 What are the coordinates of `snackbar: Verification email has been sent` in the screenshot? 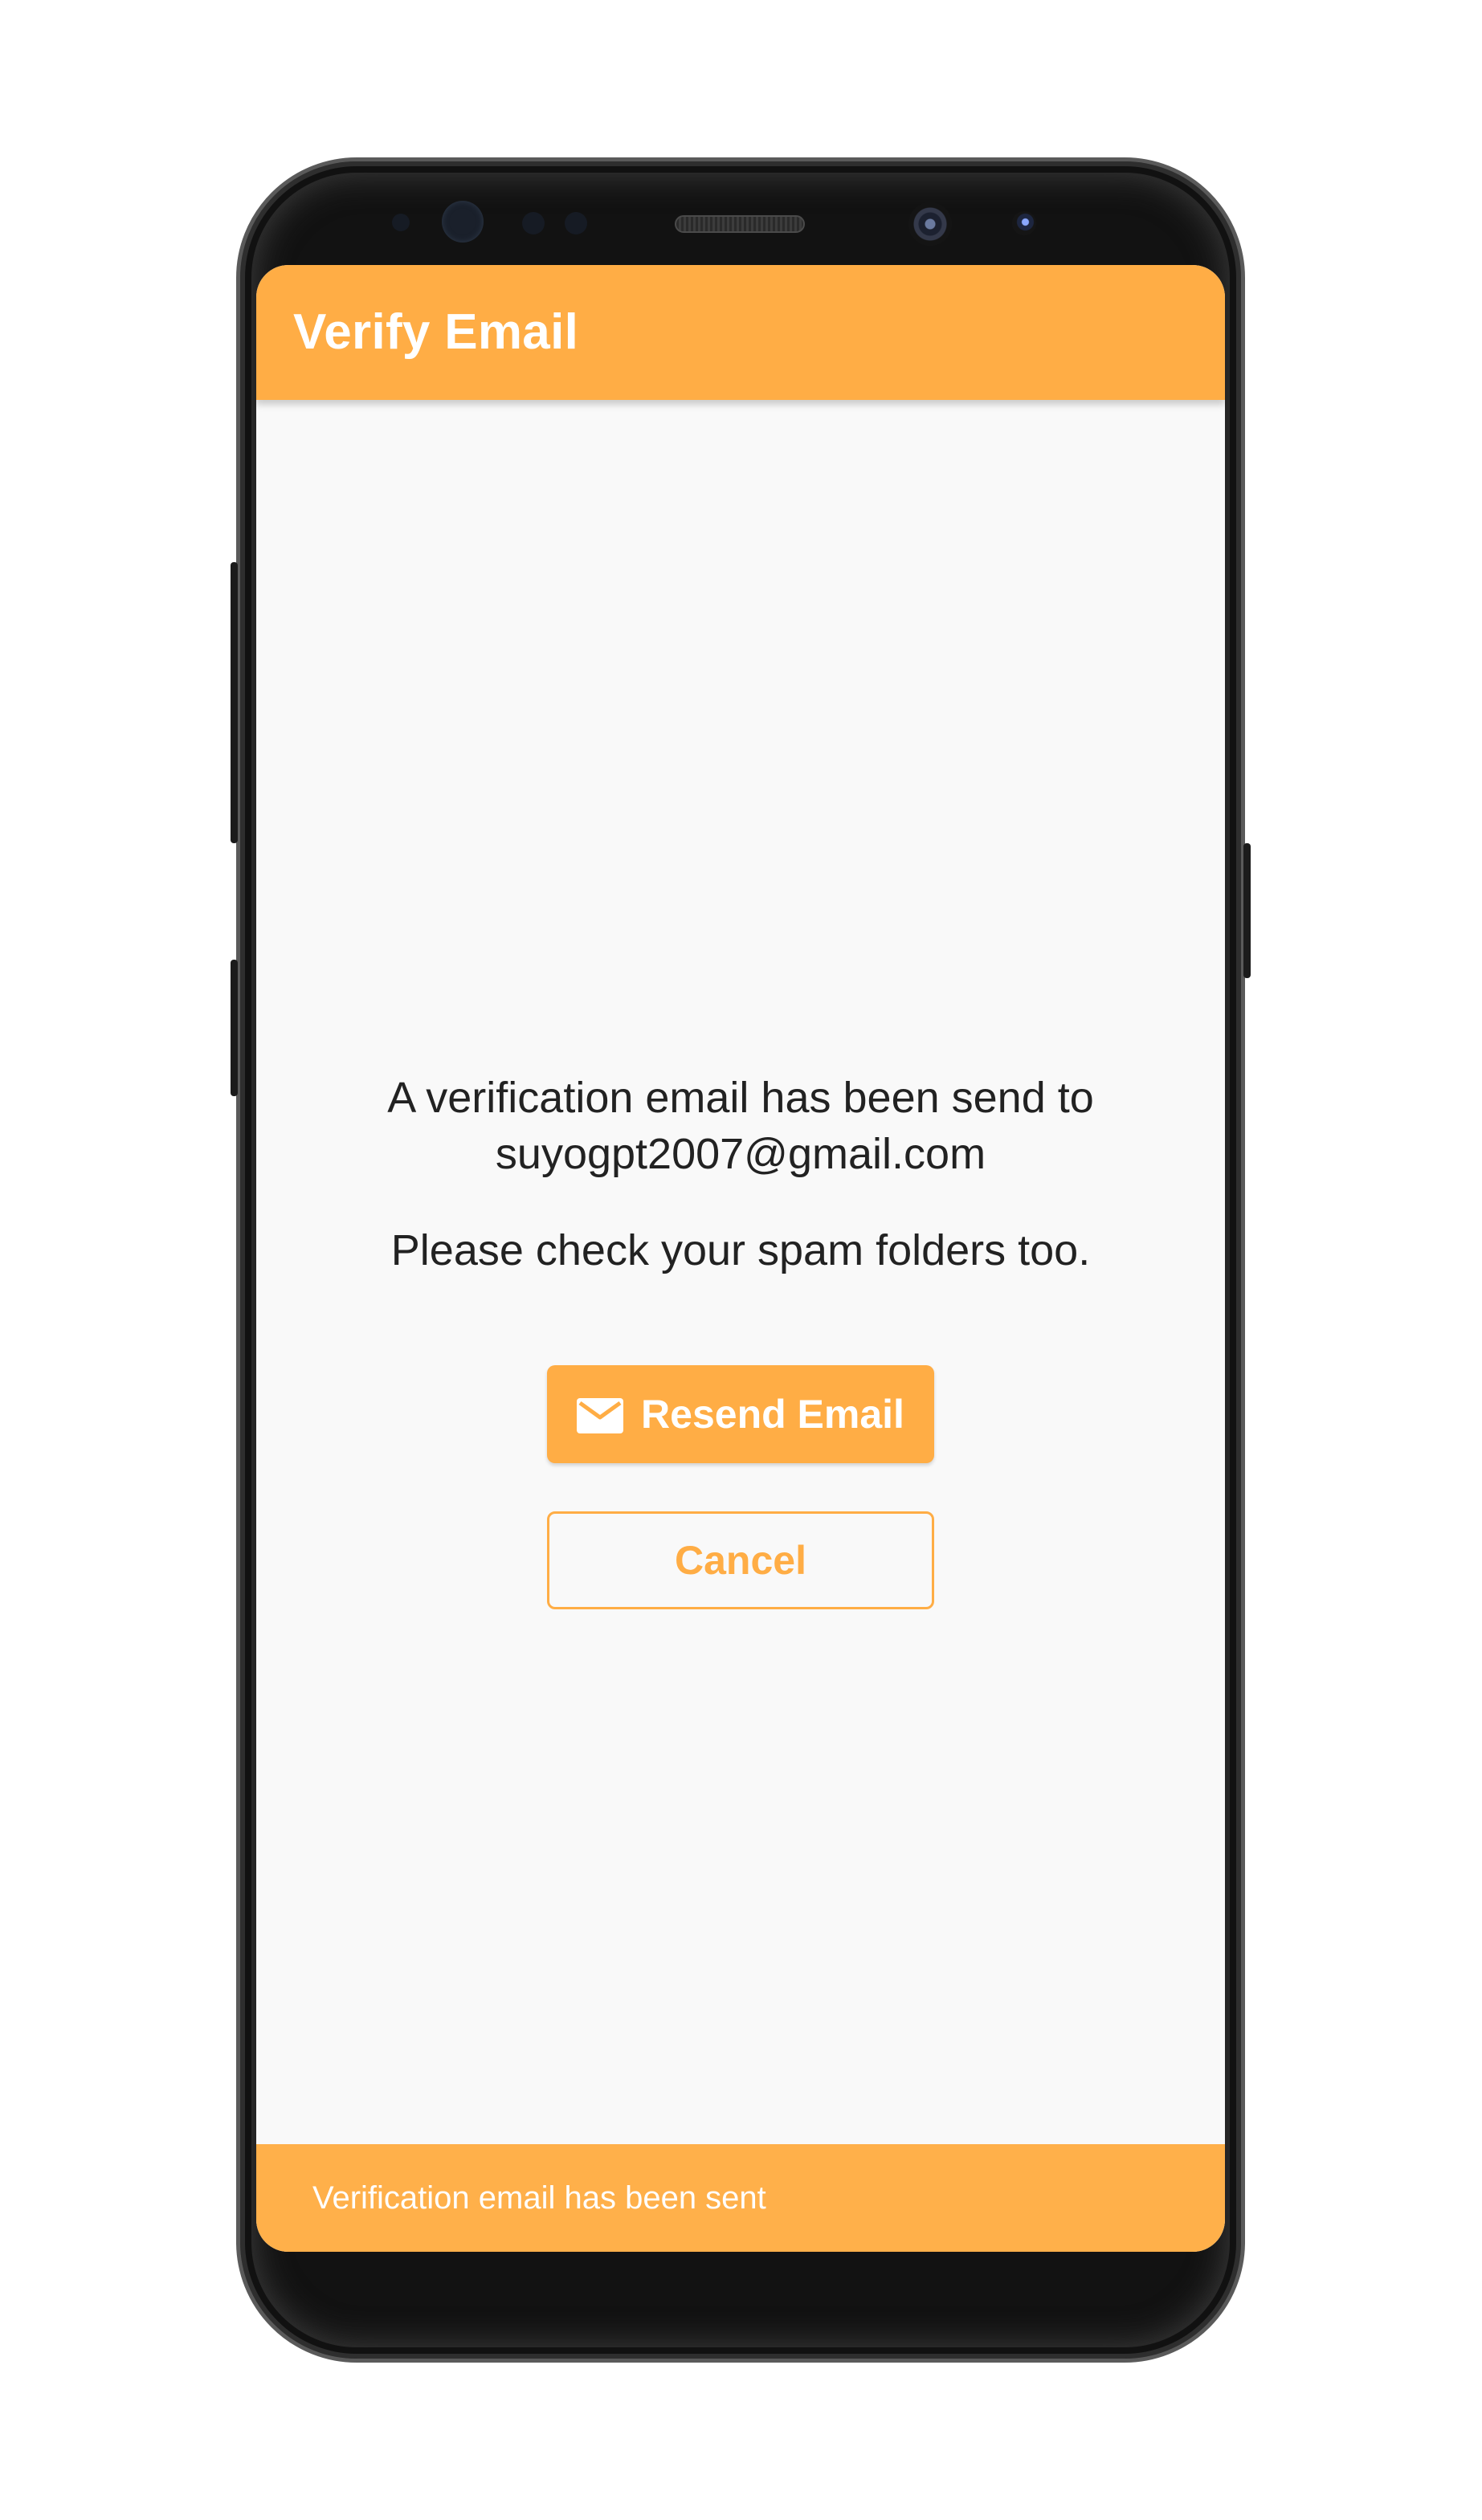 It's located at (740, 2198).